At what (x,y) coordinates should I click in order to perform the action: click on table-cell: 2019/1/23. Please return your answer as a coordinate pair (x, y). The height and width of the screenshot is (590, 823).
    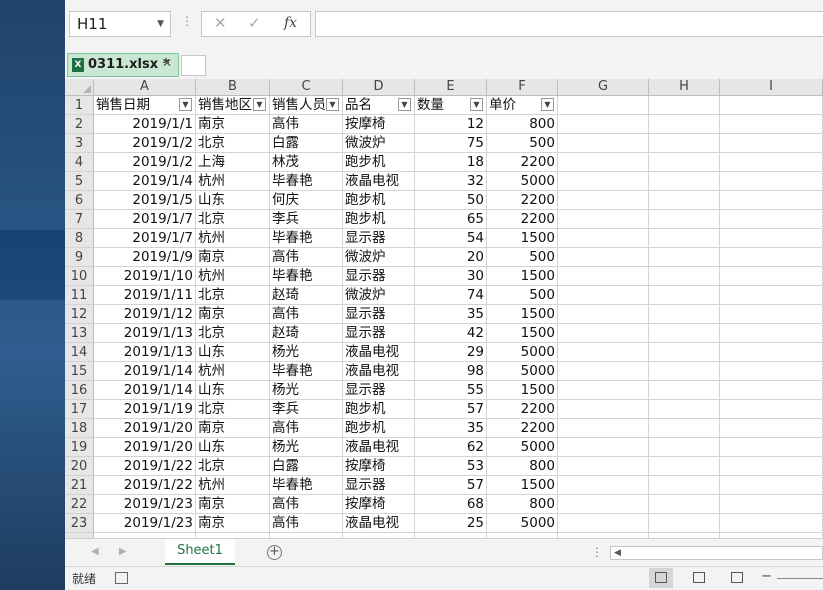
    Looking at the image, I should click on (145, 504).